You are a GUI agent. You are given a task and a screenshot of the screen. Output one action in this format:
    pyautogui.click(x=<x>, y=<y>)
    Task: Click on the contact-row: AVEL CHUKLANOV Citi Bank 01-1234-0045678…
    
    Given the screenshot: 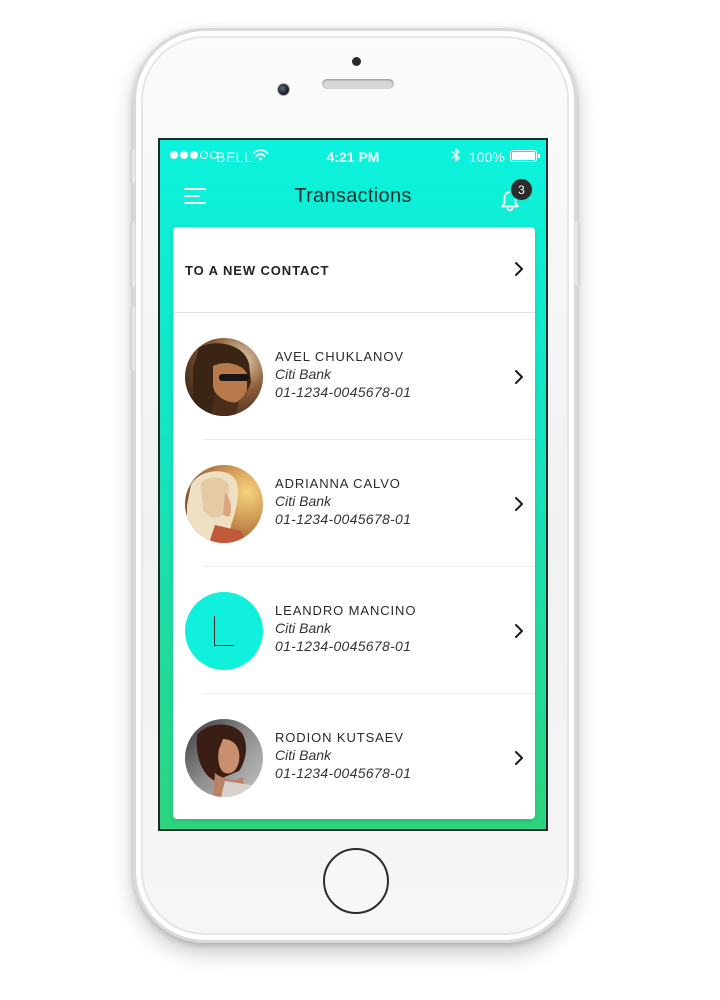 What is the action you would take?
    pyautogui.click(x=354, y=376)
    